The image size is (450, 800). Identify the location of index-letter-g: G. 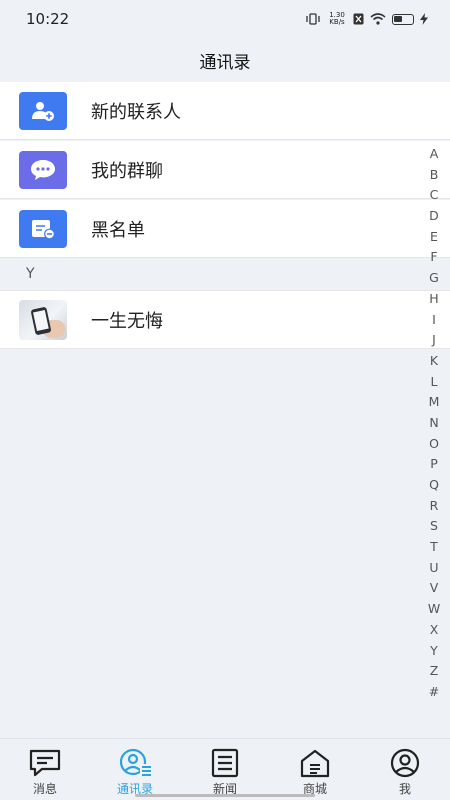
(434, 278).